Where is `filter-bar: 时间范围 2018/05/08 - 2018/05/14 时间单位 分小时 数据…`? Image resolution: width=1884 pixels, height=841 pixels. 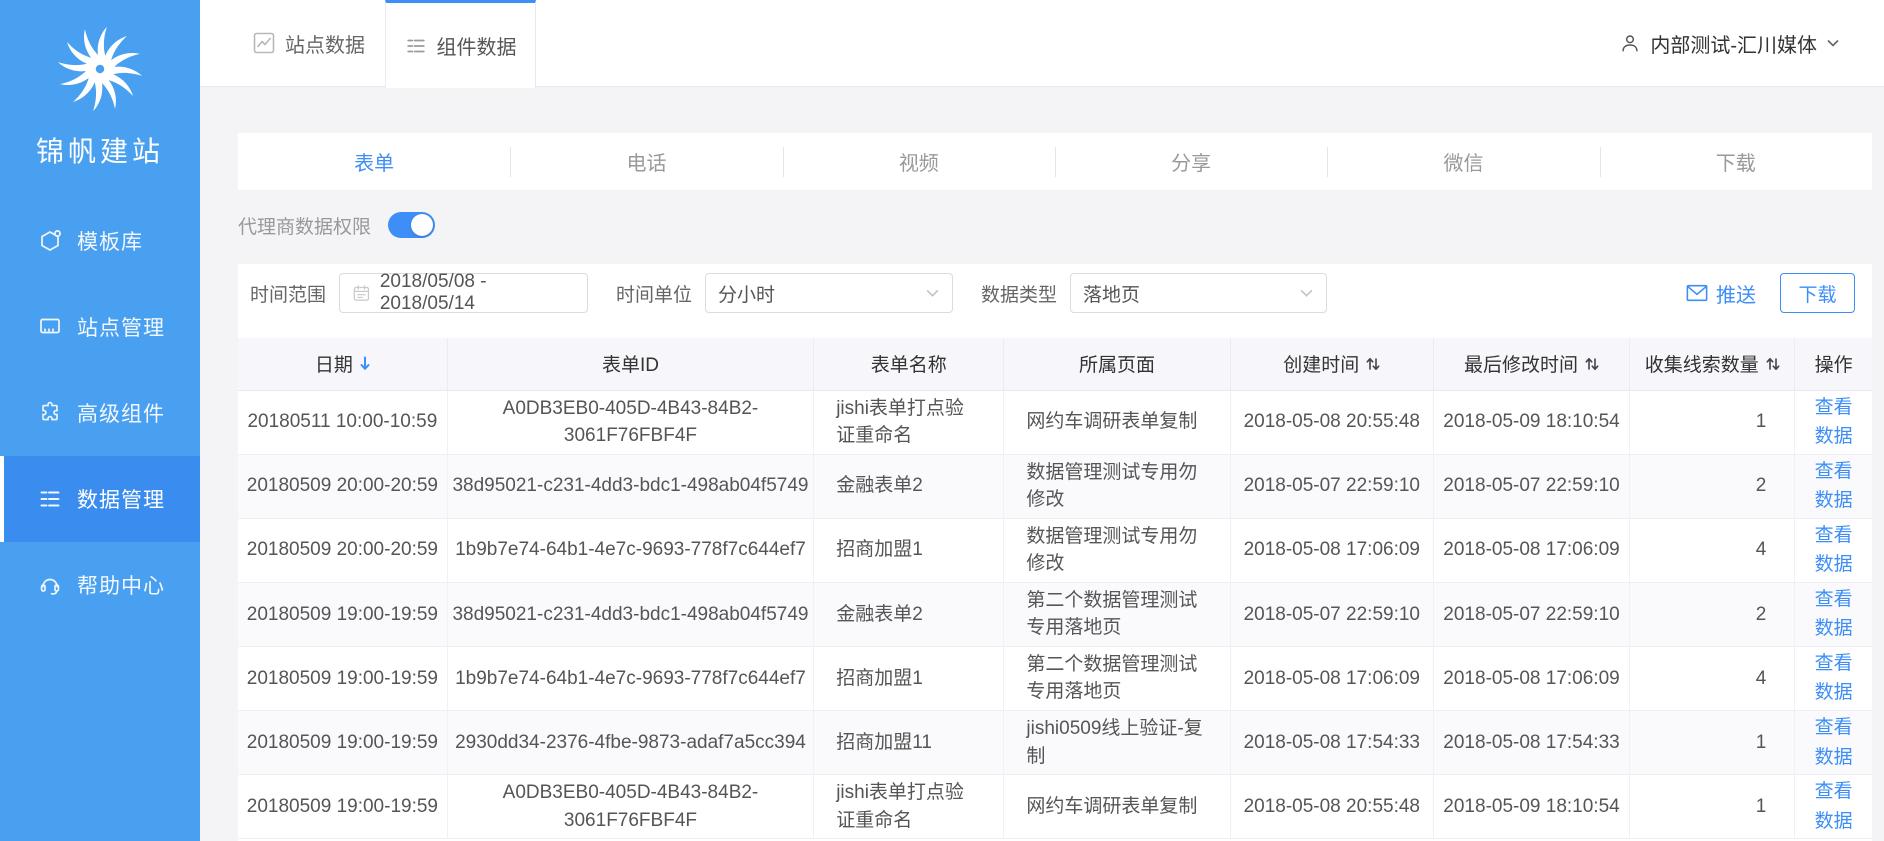
filter-bar: 时间范围 2018/05/08 - 2018/05/14 时间单位 分小时 数据… is located at coordinates (1055, 292).